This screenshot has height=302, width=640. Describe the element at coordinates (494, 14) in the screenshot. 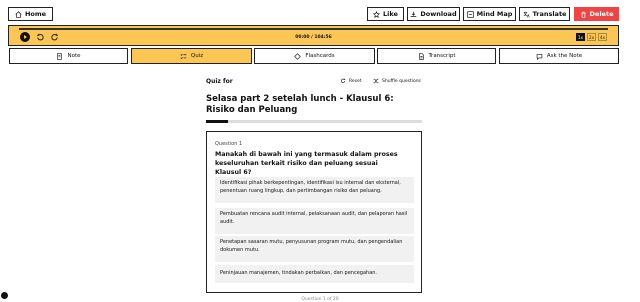

I see `mind-map-label: Mind Map` at that location.